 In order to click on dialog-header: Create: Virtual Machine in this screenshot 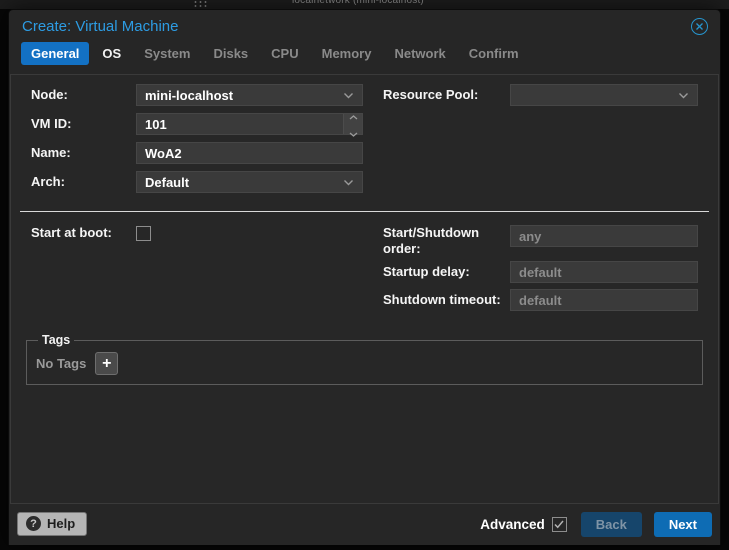, I will do `click(364, 24)`.